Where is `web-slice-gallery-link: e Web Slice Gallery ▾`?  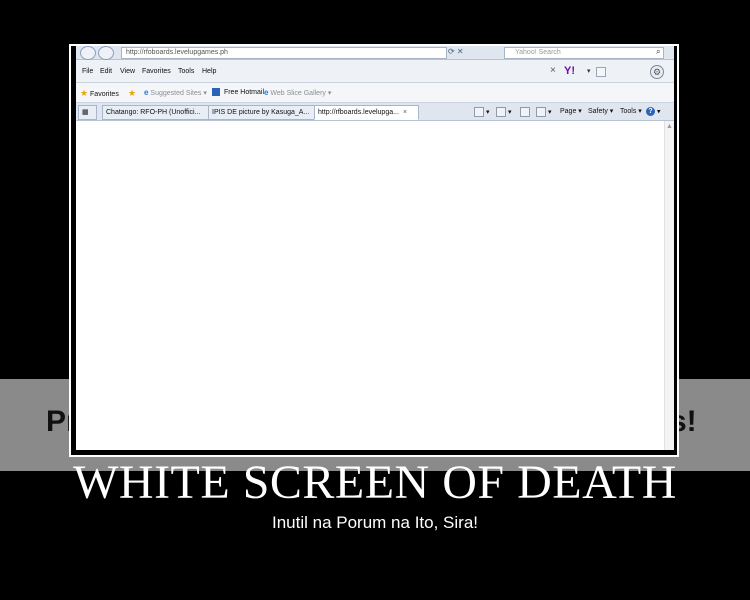
web-slice-gallery-link: e Web Slice Gallery ▾ is located at coordinates (297, 92).